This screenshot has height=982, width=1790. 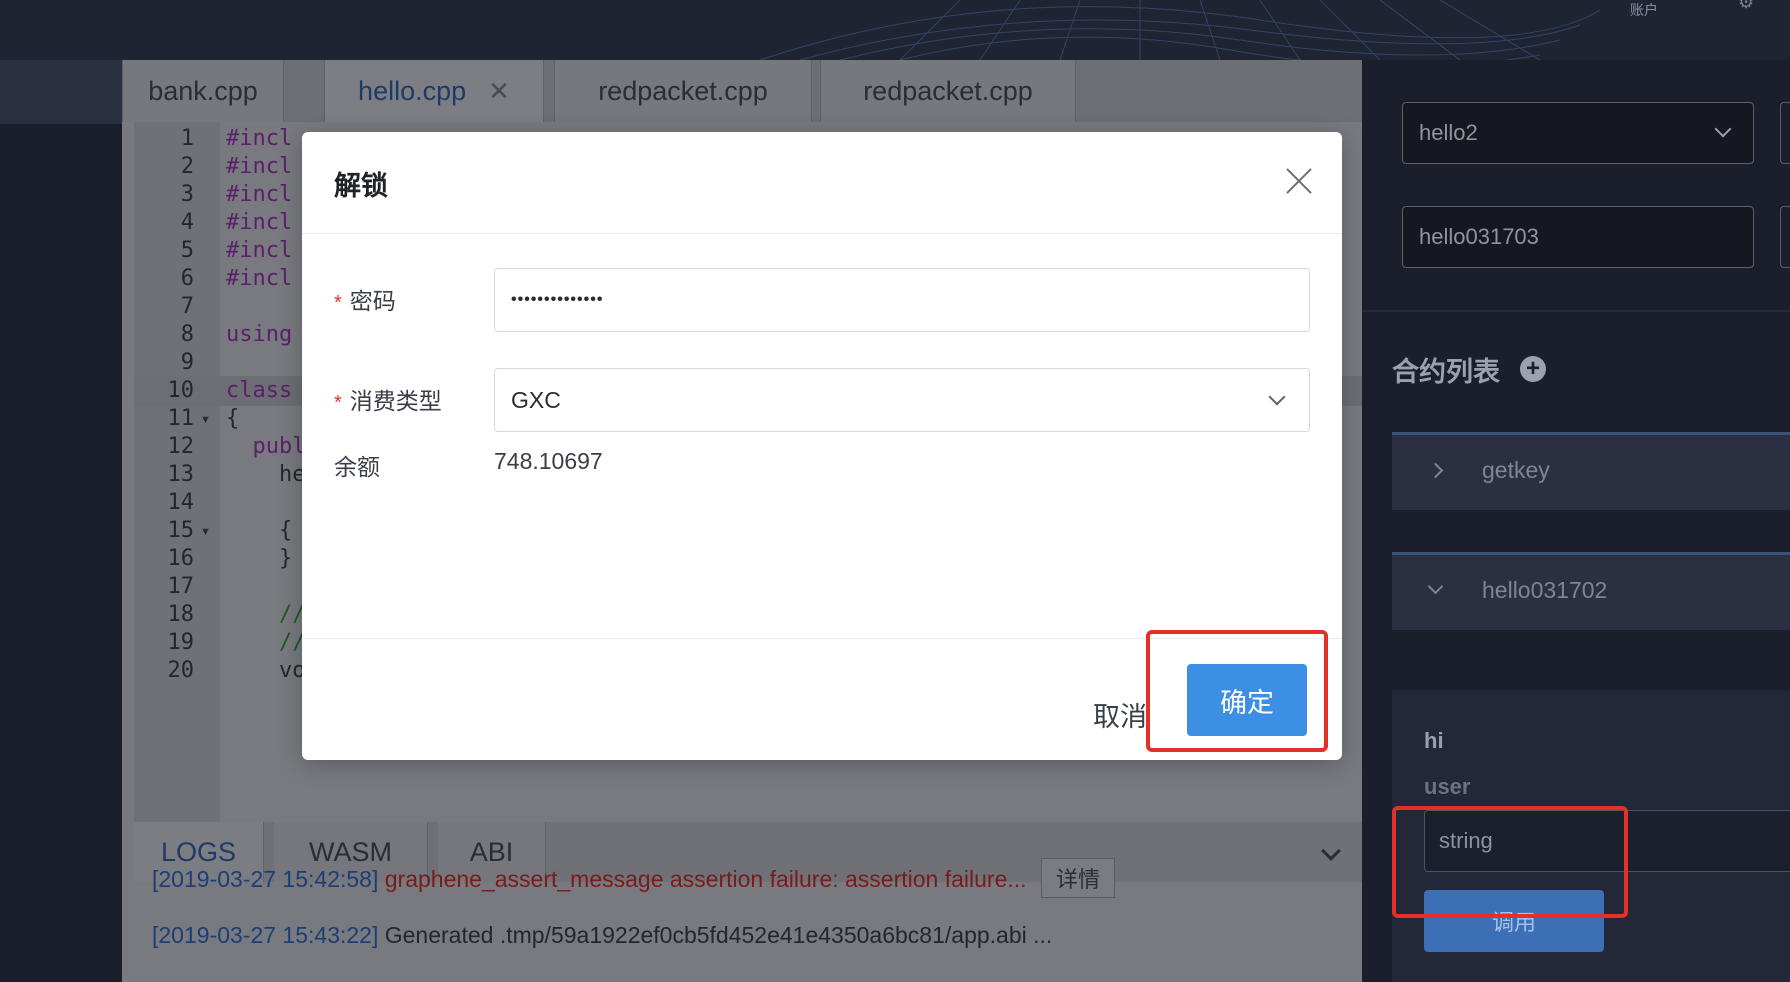 I want to click on tab-label: hello.cpp, so click(x=412, y=90).